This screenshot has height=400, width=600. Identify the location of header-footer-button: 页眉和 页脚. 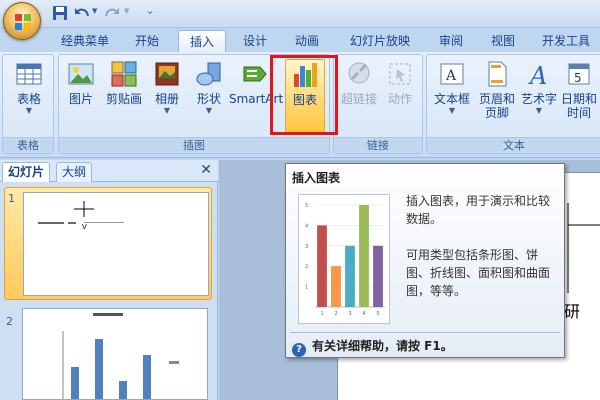
(497, 89).